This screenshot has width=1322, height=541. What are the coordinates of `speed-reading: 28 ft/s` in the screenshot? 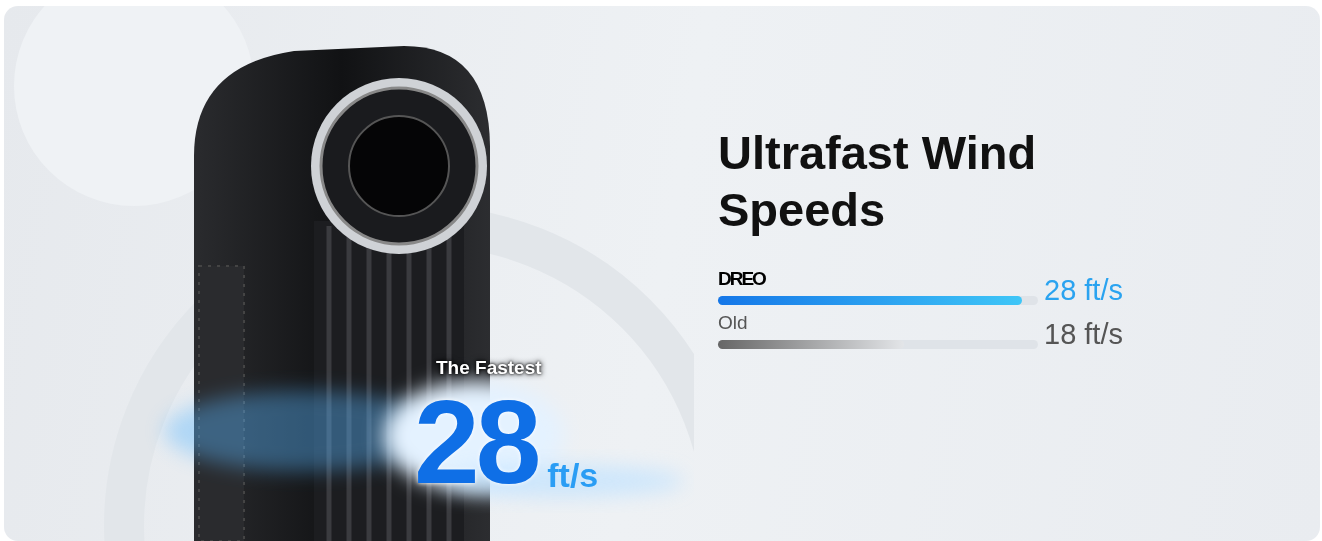 It's located at (1083, 290).